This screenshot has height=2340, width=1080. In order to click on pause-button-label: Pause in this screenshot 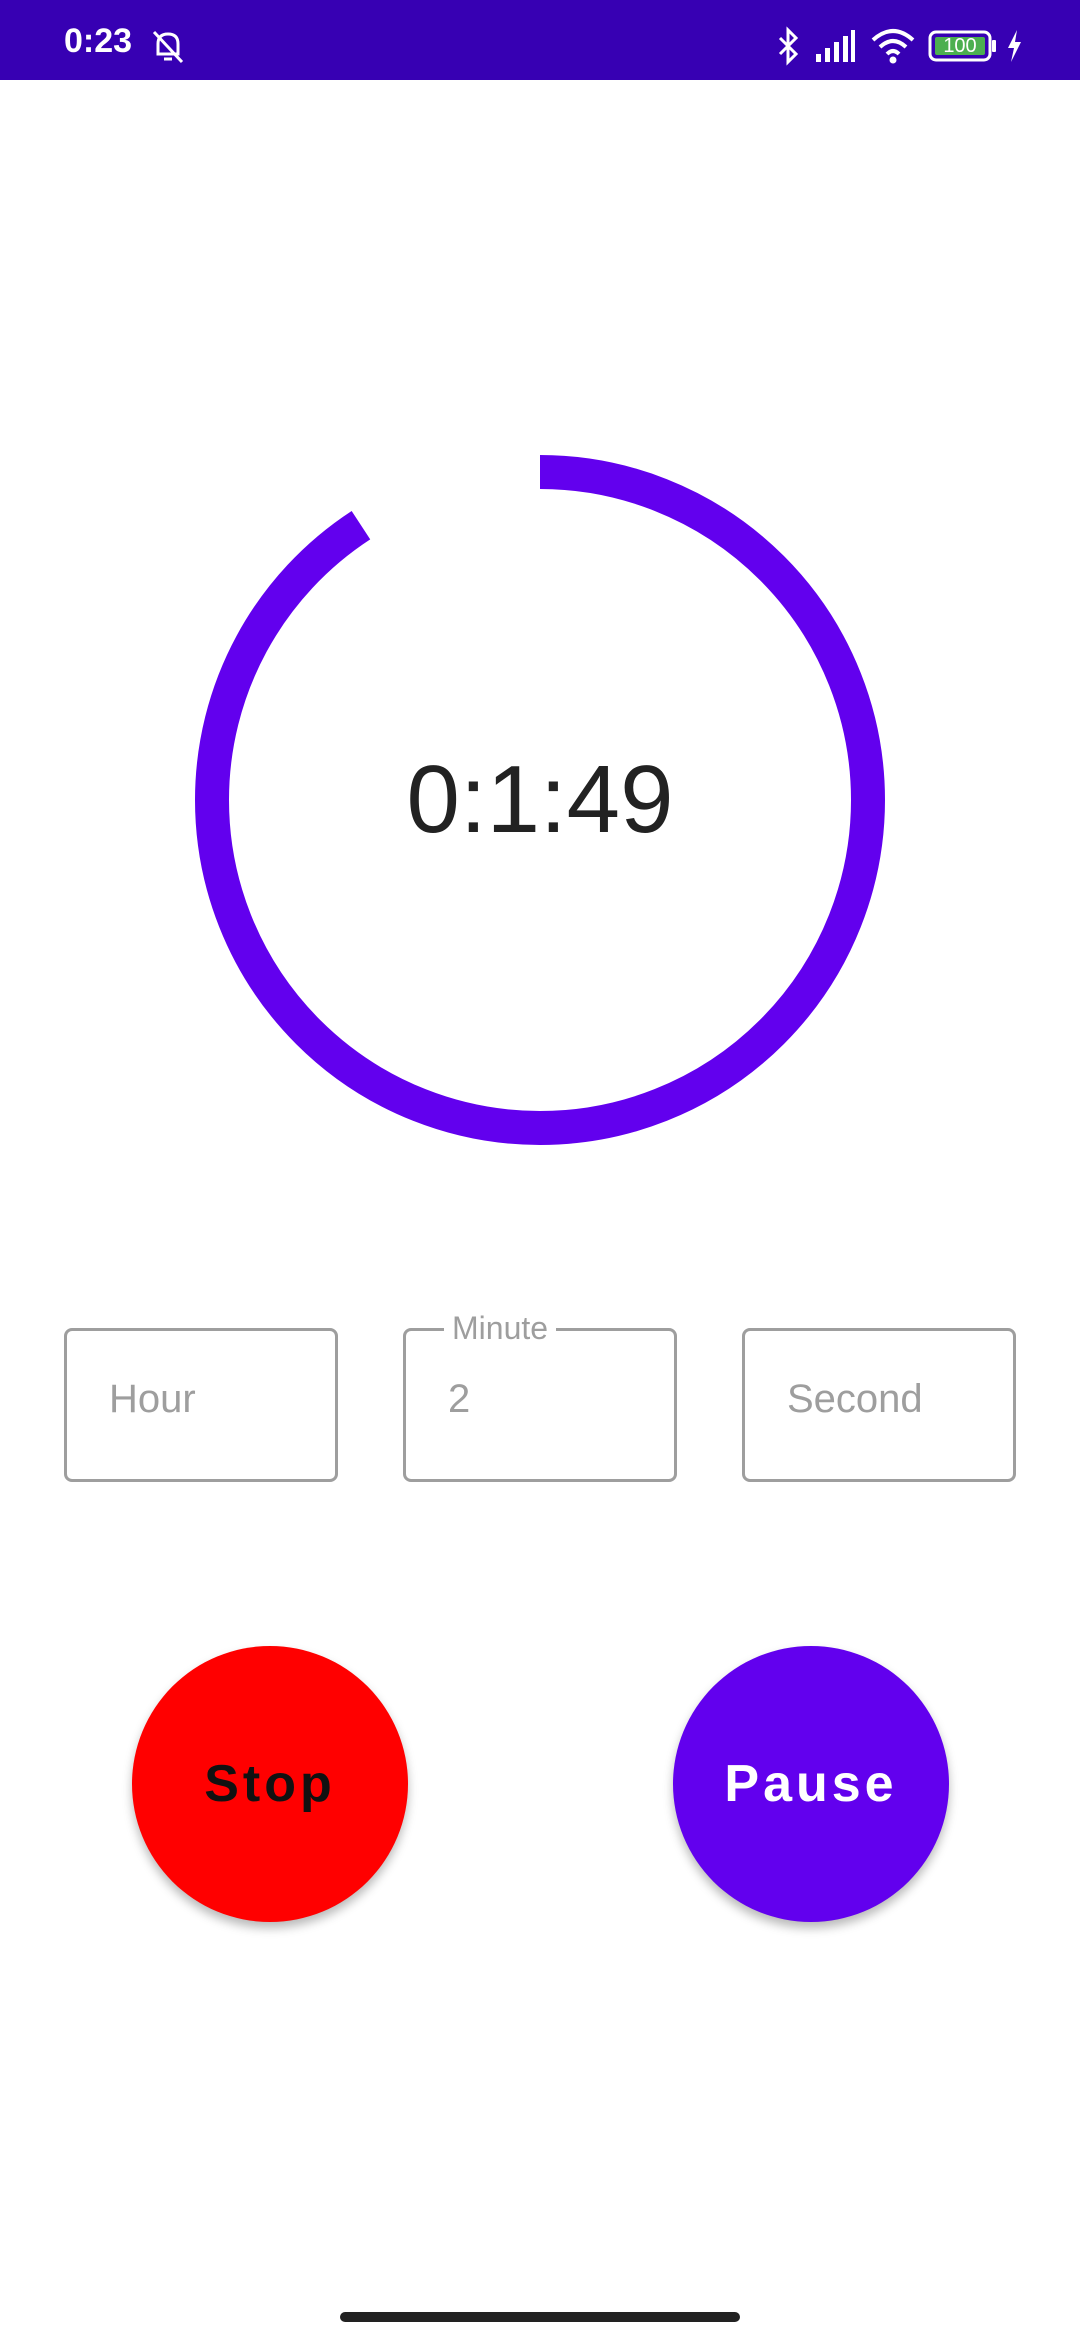, I will do `click(811, 1784)`.